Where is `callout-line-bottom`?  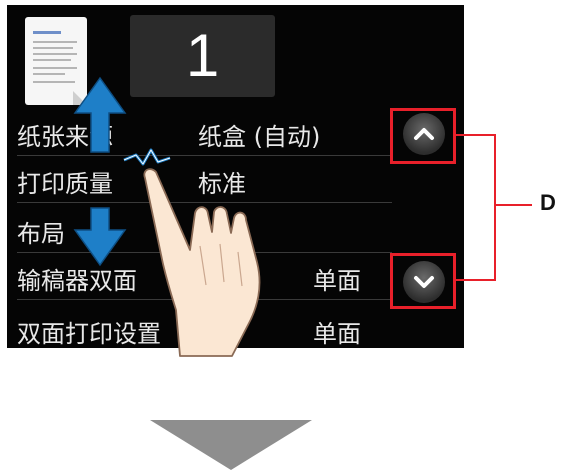
callout-line-bottom is located at coordinates (476, 280).